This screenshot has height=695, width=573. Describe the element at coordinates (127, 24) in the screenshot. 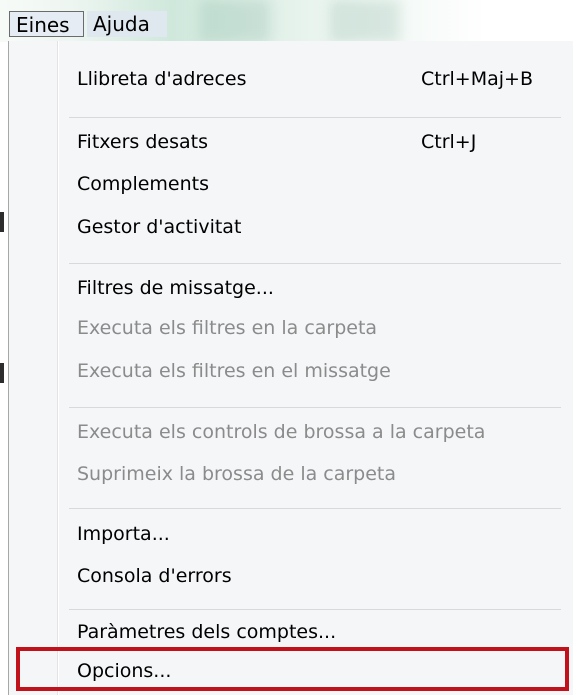

I see `menubar-ajuda: Ajuda` at that location.